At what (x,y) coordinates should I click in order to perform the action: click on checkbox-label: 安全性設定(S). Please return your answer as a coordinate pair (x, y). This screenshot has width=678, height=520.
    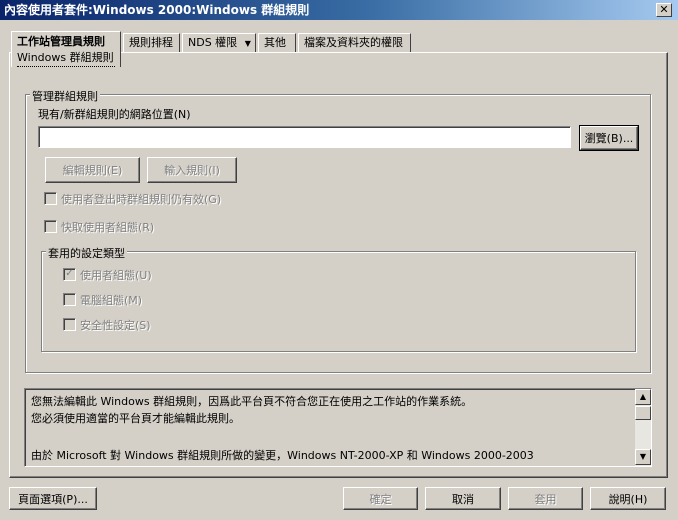
    Looking at the image, I should click on (115, 325).